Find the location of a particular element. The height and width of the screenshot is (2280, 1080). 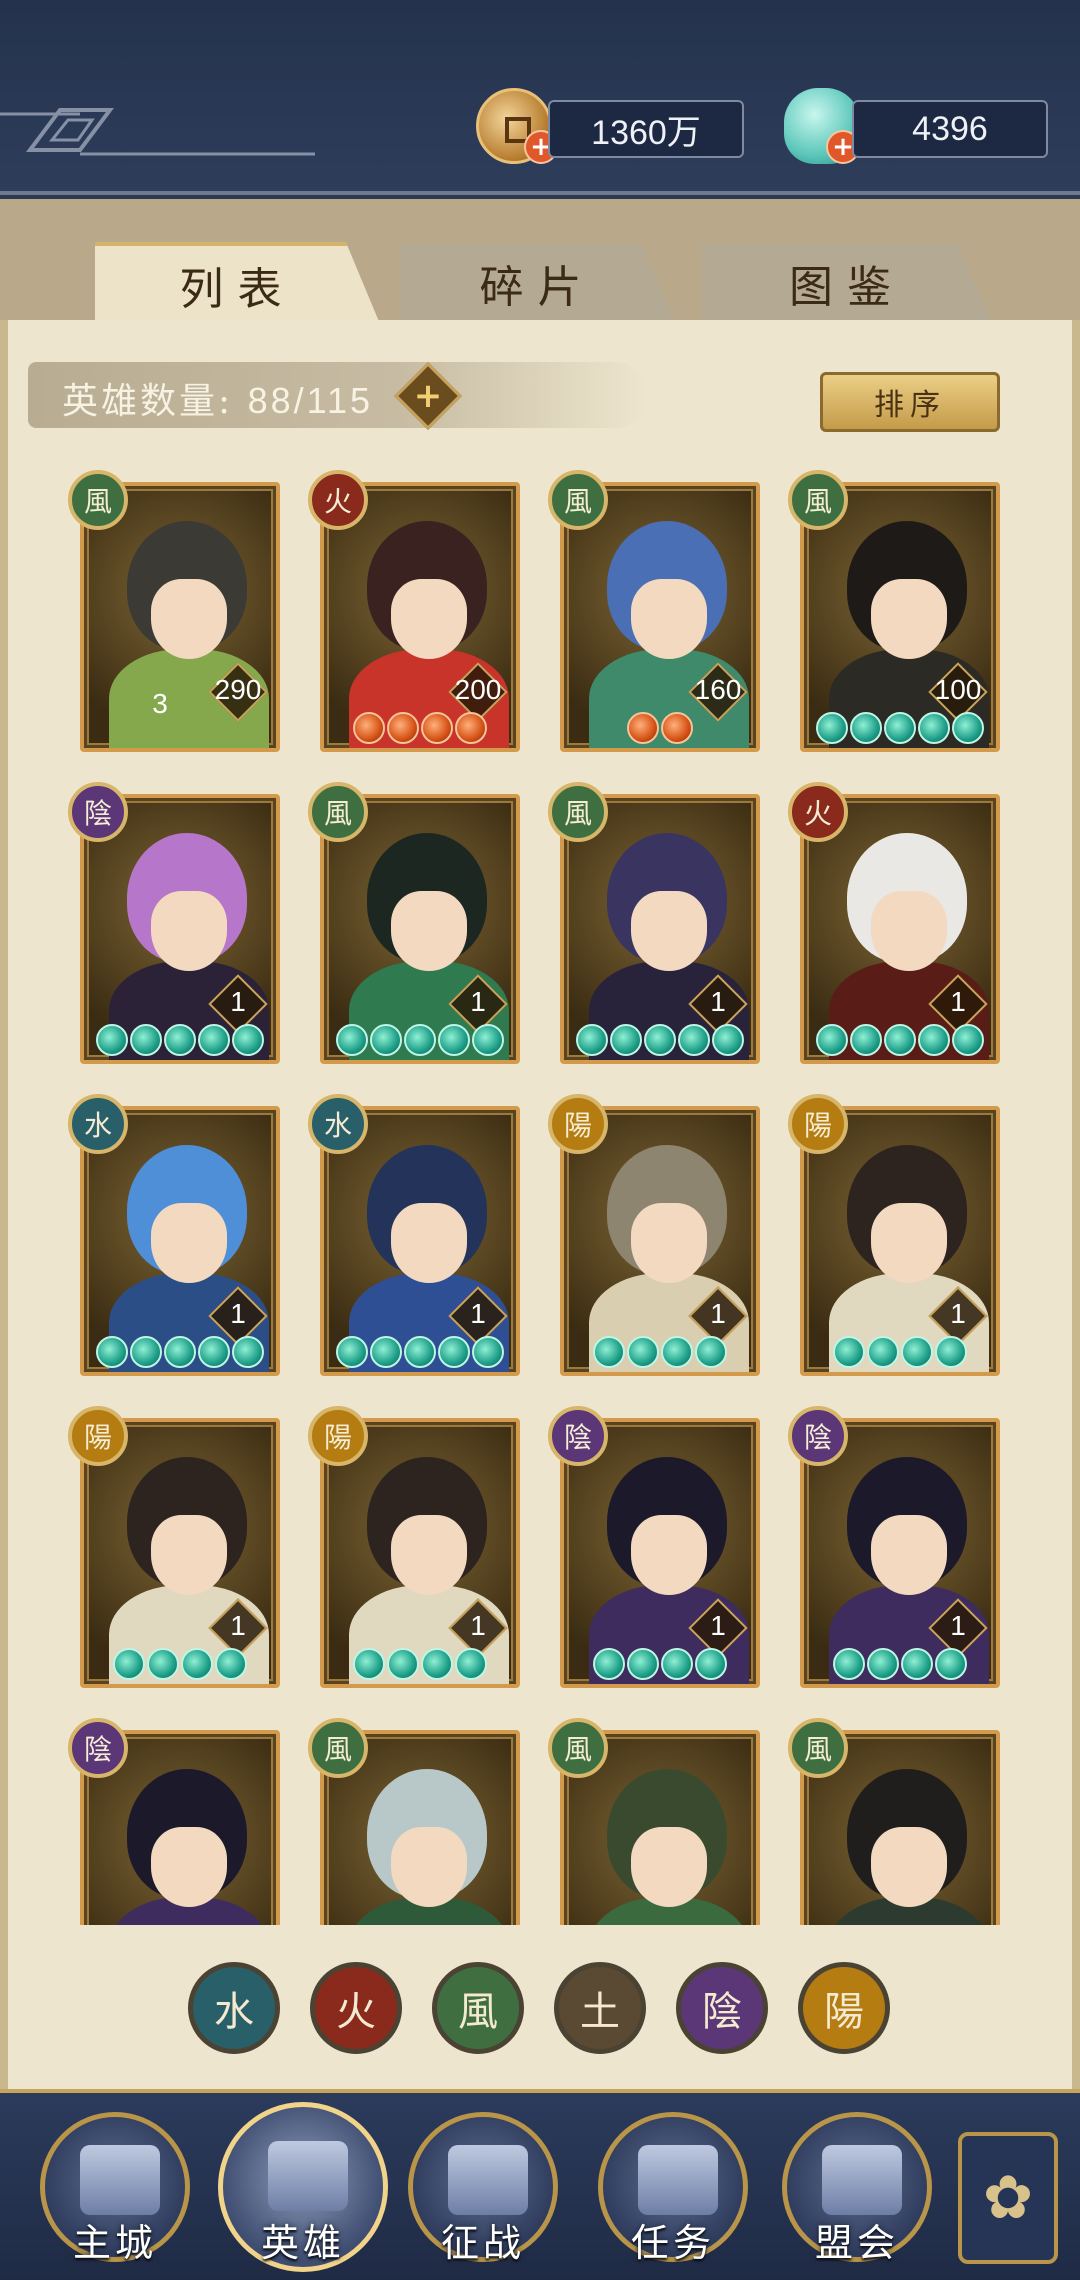

tab-fragments: 碎片 is located at coordinates (537, 283).